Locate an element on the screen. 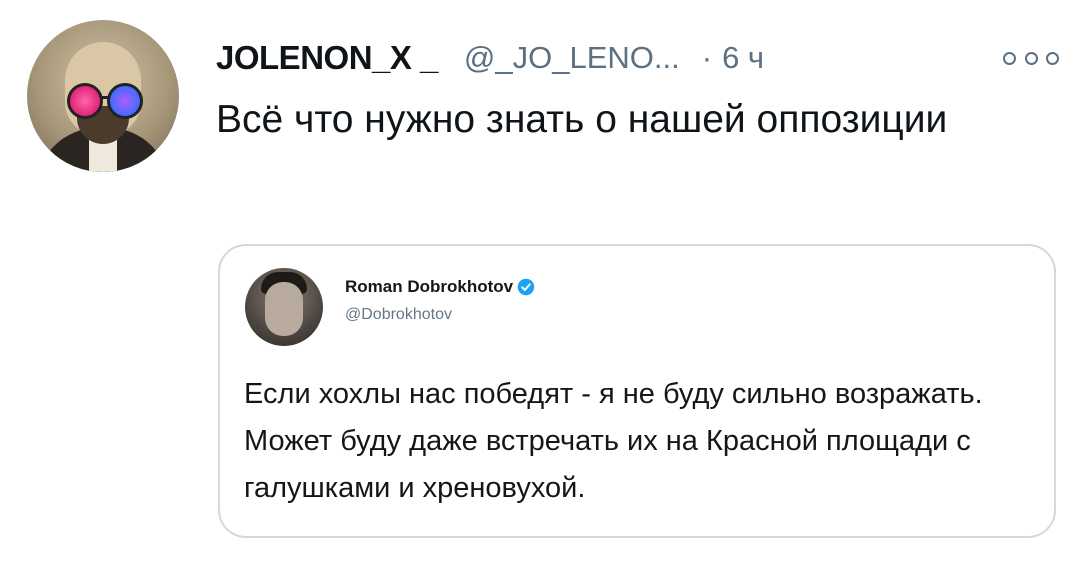 The width and height of the screenshot is (1080, 571). verified-badge-icon is located at coordinates (526, 287).